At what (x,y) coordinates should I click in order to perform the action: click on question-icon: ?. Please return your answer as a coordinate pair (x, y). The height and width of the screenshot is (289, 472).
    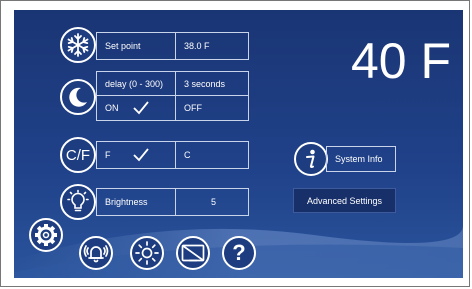
    Looking at the image, I should click on (239, 253).